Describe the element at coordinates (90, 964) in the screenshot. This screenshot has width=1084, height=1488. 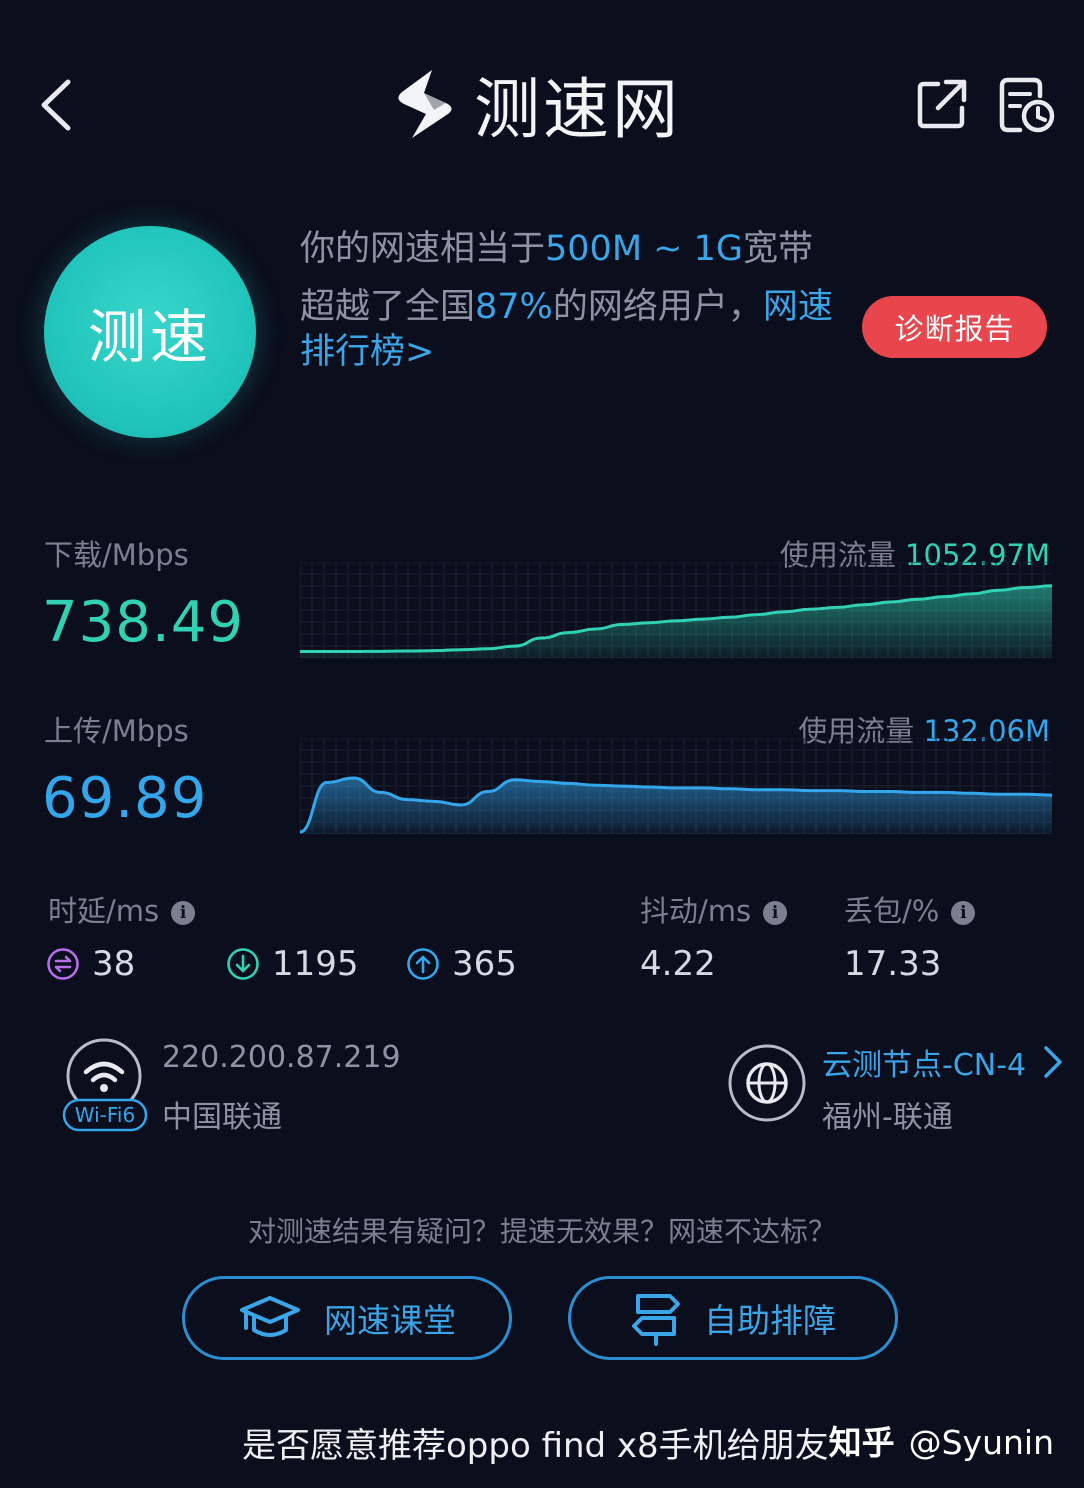
I see `latency-idle: 38` at that location.